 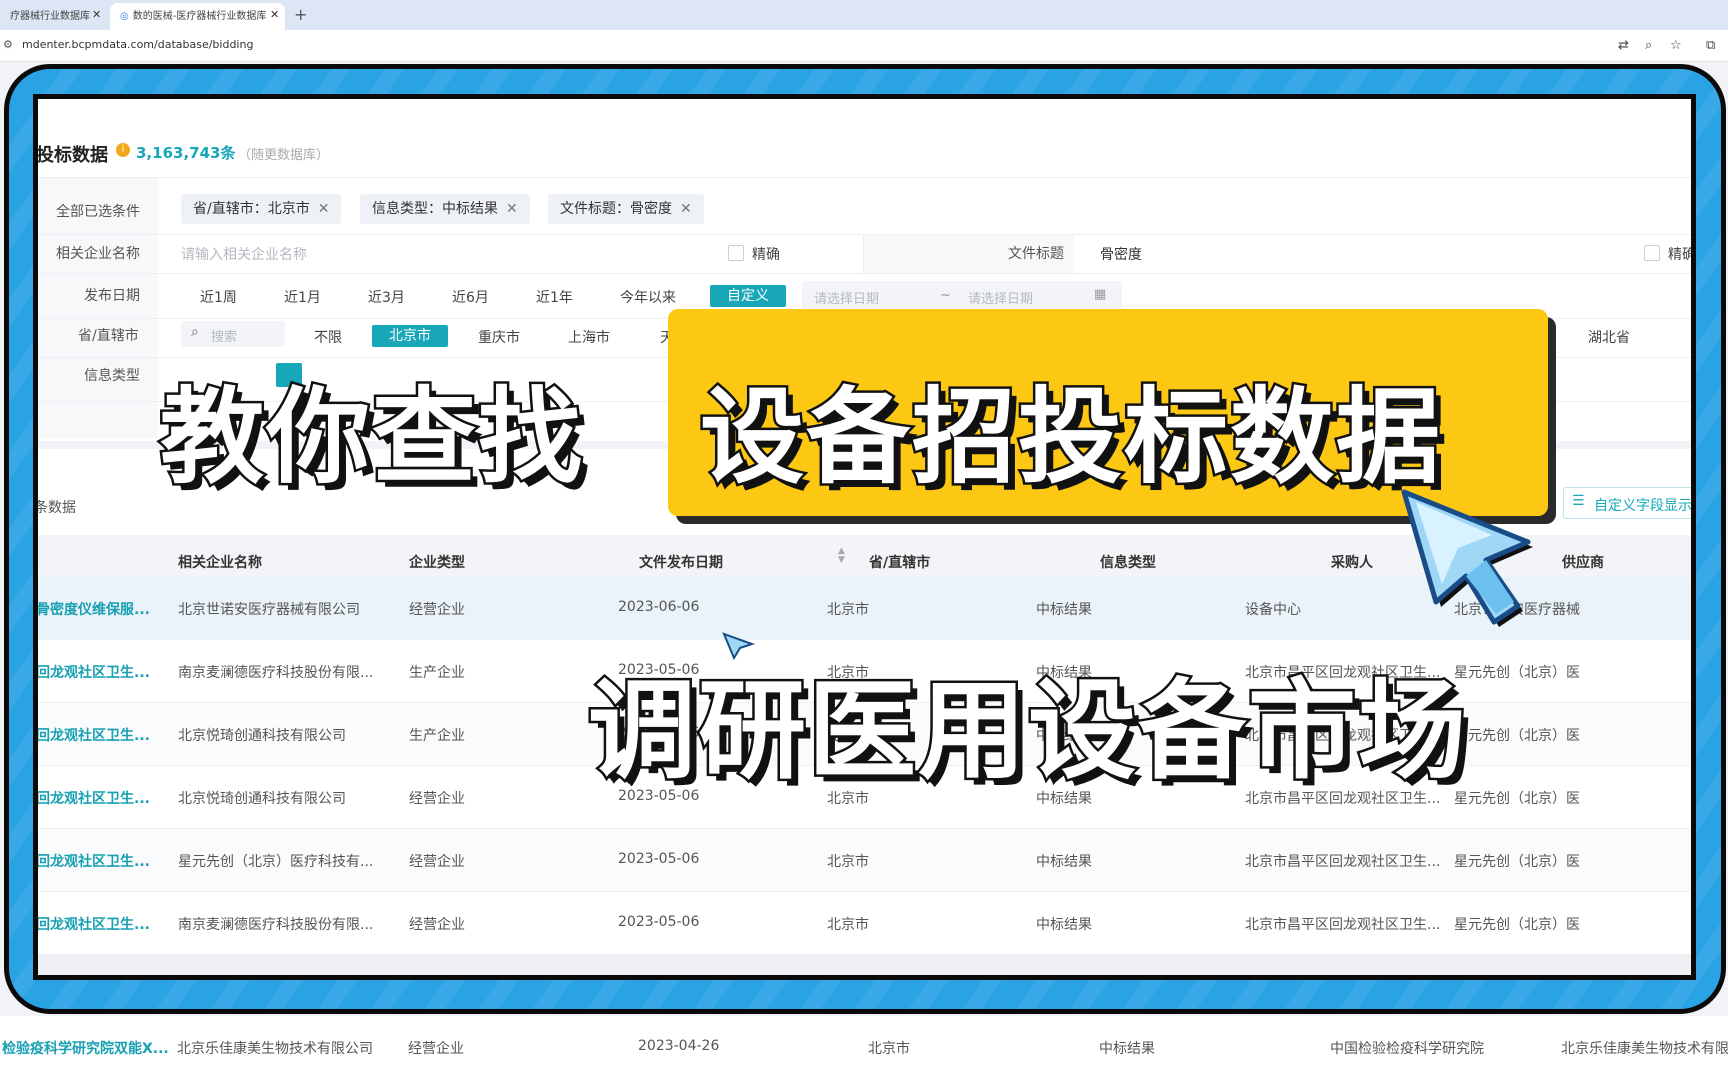 I want to click on publish-date-label: 发布日期, so click(x=112, y=296).